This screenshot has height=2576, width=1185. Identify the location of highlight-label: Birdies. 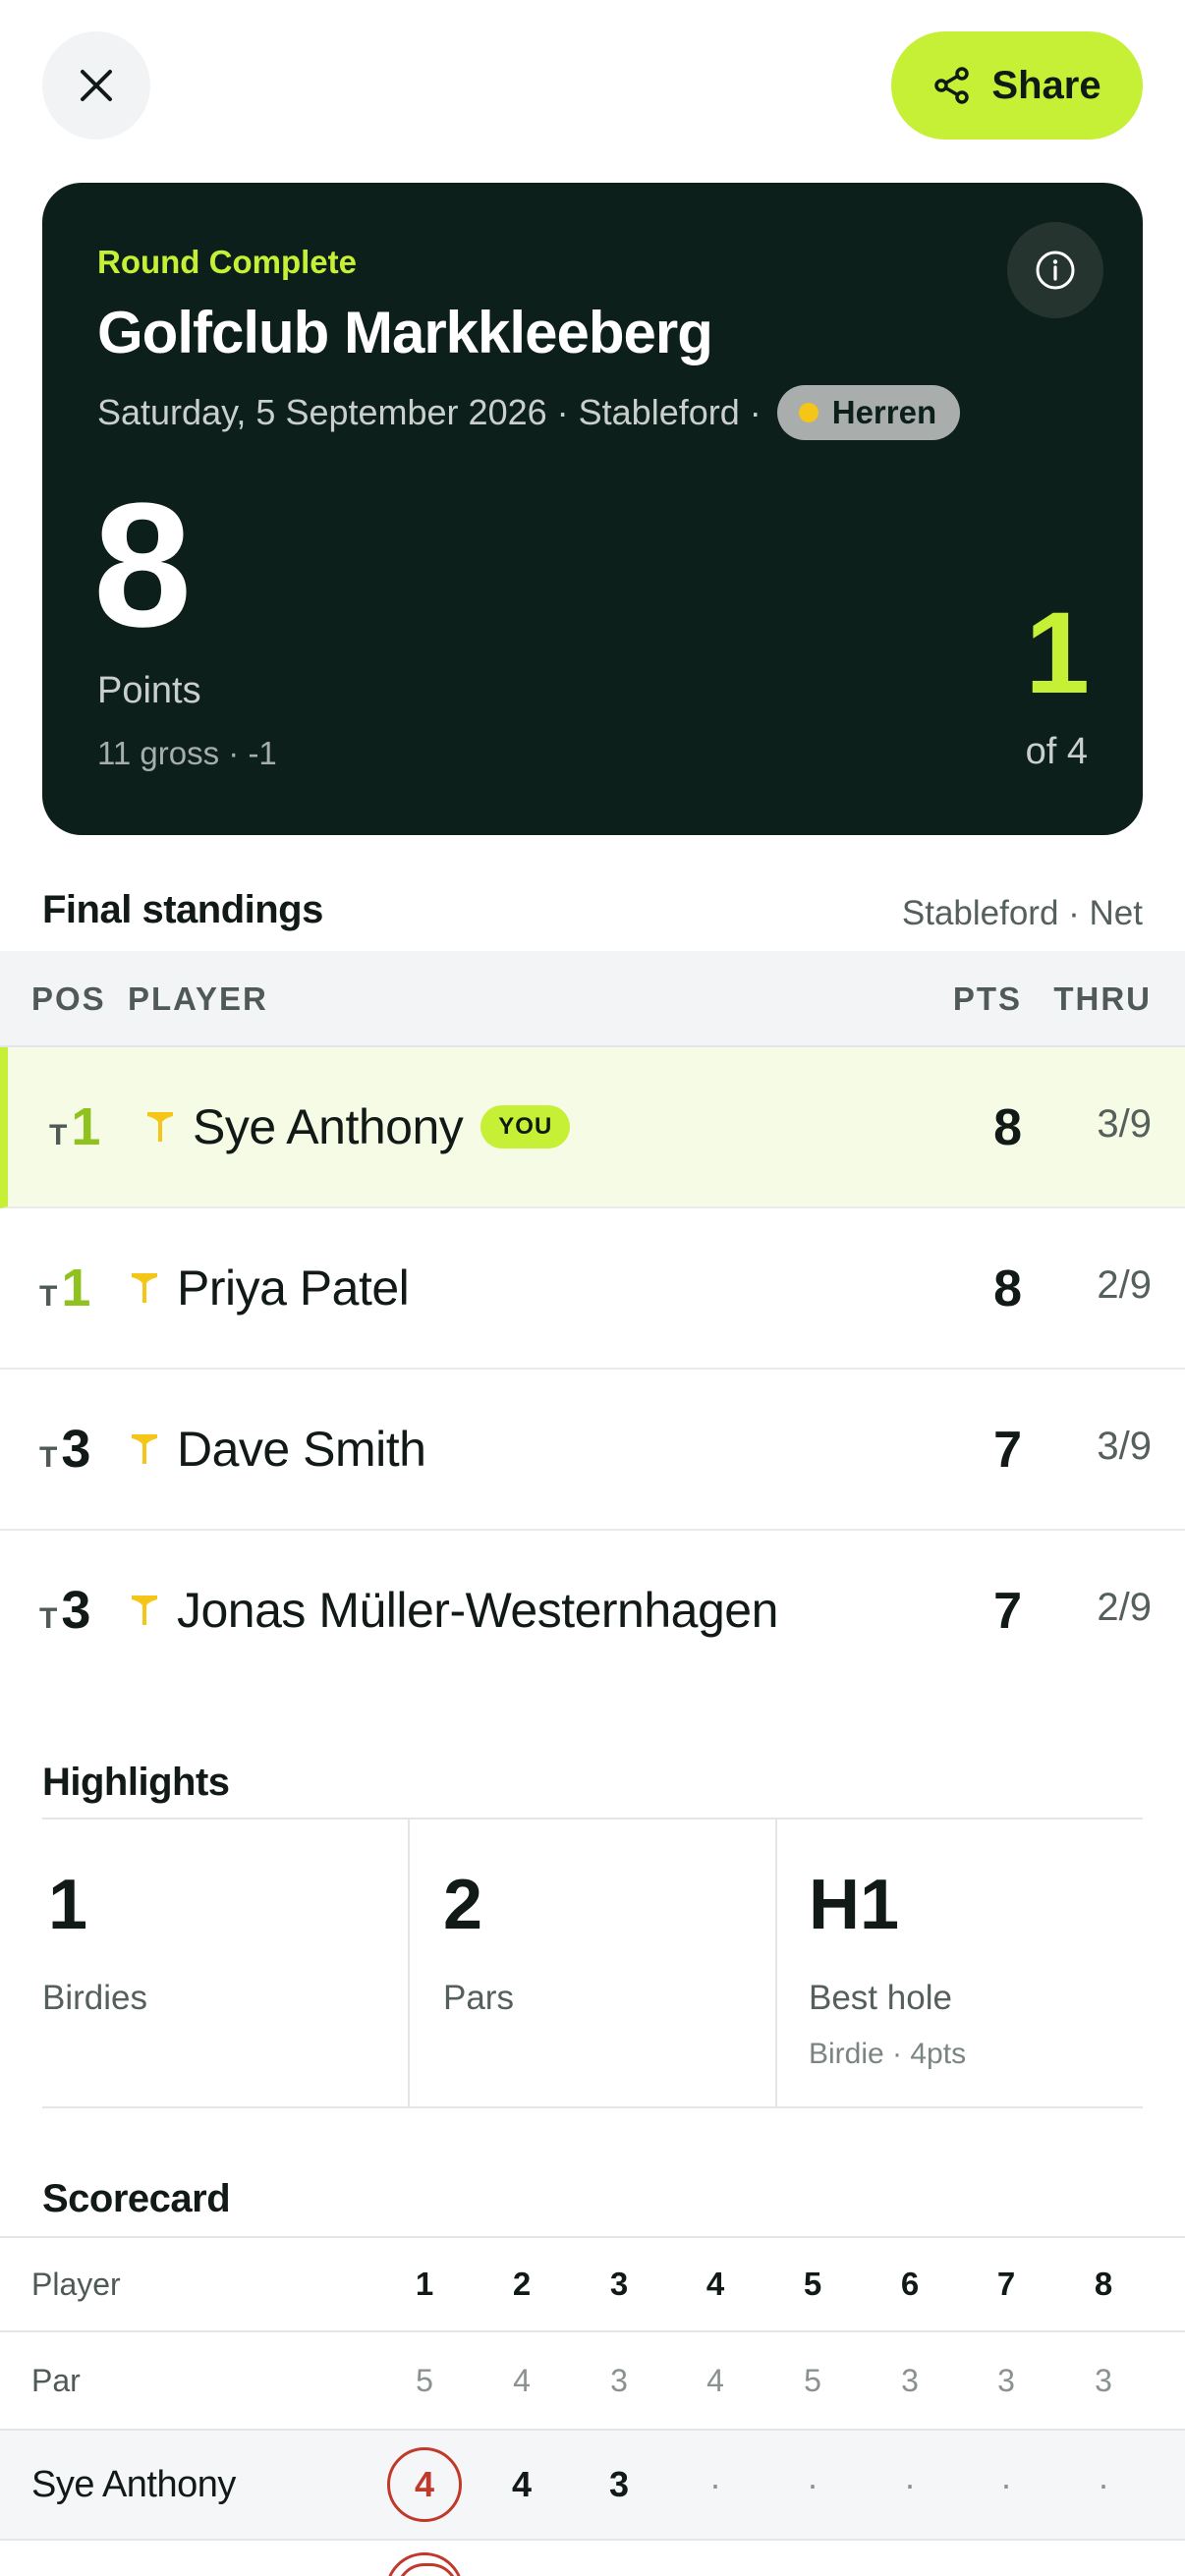
(95, 1998).